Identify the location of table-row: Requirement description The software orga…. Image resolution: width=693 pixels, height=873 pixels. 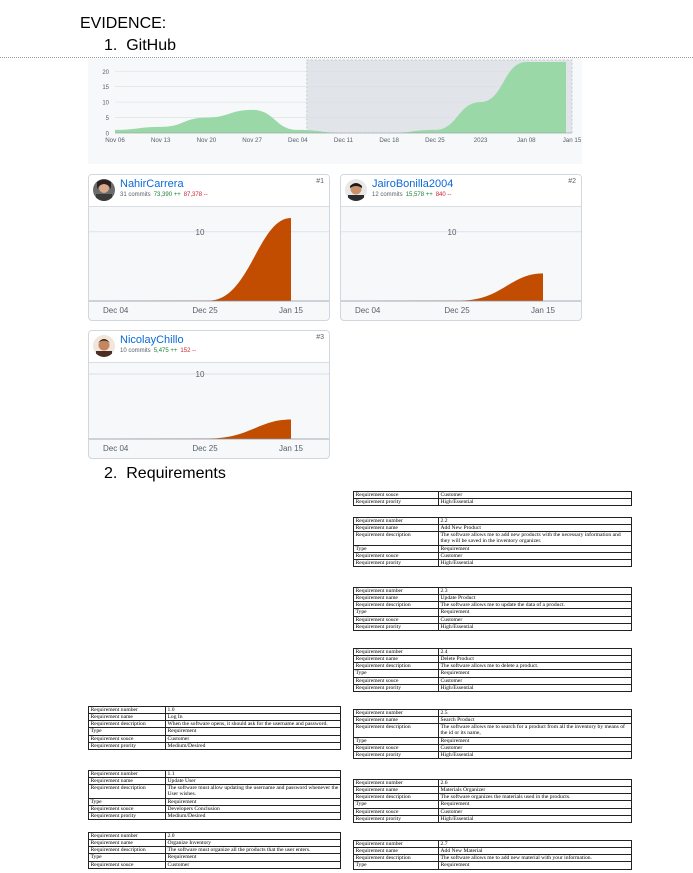
(492, 797).